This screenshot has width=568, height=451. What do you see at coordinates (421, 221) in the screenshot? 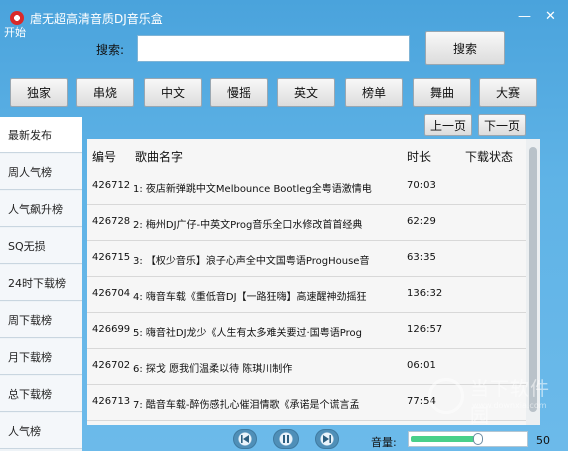
I see `song-duration: 62:29` at bounding box center [421, 221].